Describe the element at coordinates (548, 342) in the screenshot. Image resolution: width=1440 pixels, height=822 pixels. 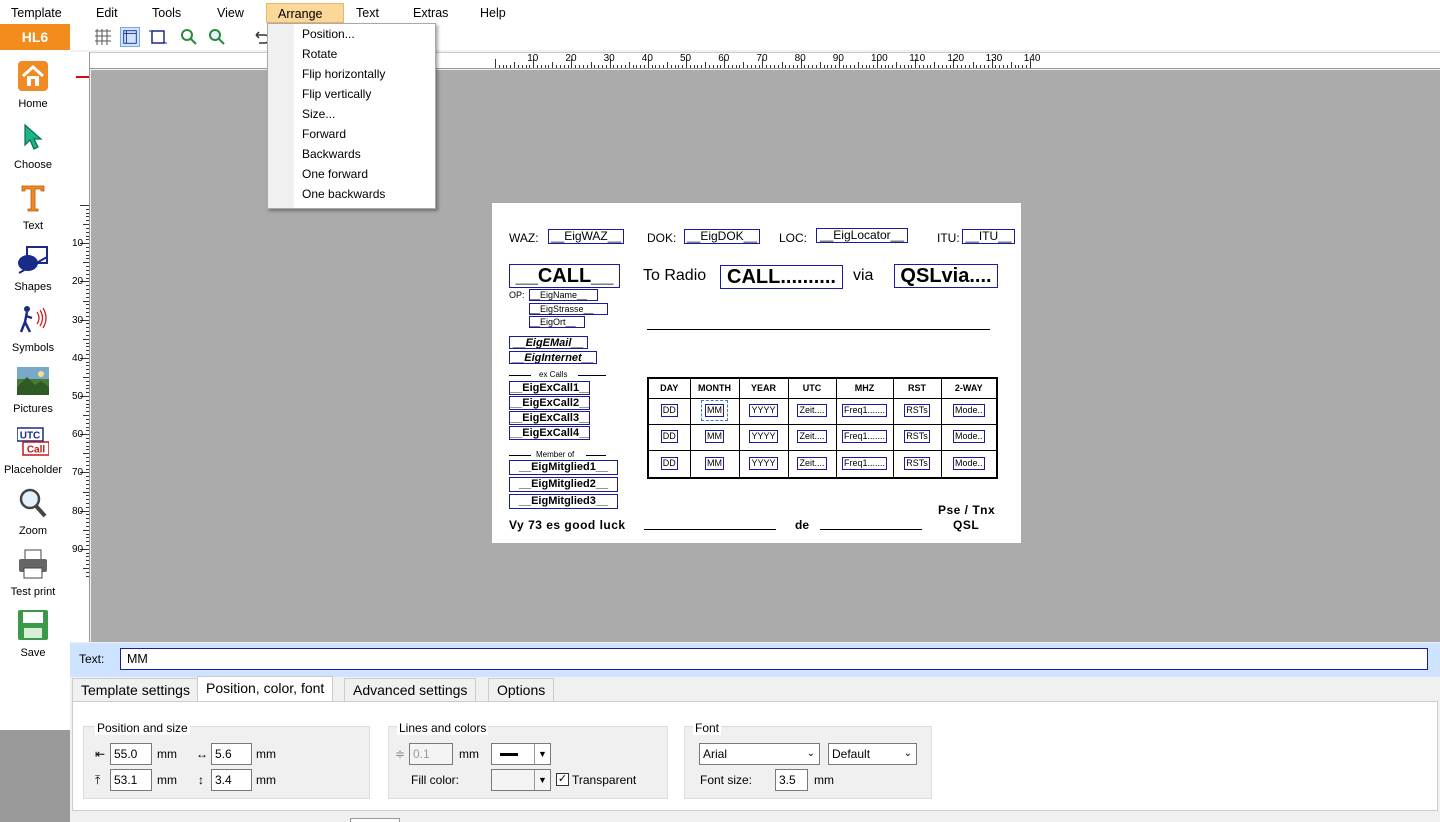
I see `email-field: __EigEMail__` at that location.